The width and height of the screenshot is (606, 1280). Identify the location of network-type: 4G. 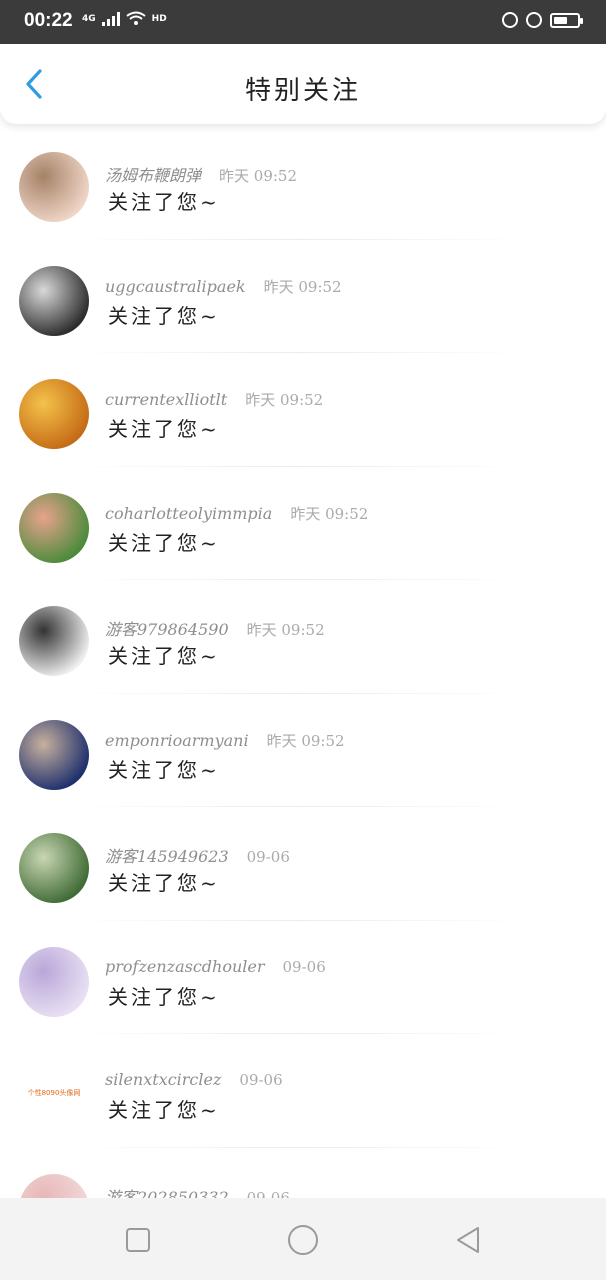
(89, 19).